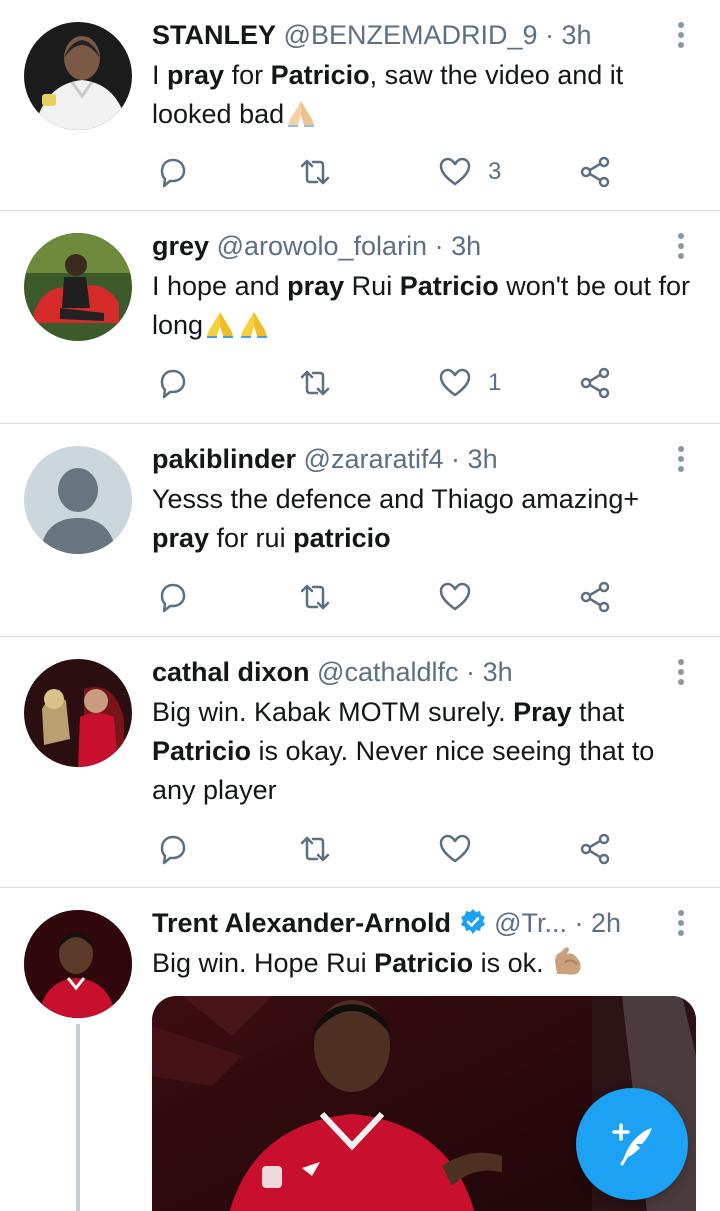 The width and height of the screenshot is (720, 1211). I want to click on tweet-actions: 3, so click(392, 172).